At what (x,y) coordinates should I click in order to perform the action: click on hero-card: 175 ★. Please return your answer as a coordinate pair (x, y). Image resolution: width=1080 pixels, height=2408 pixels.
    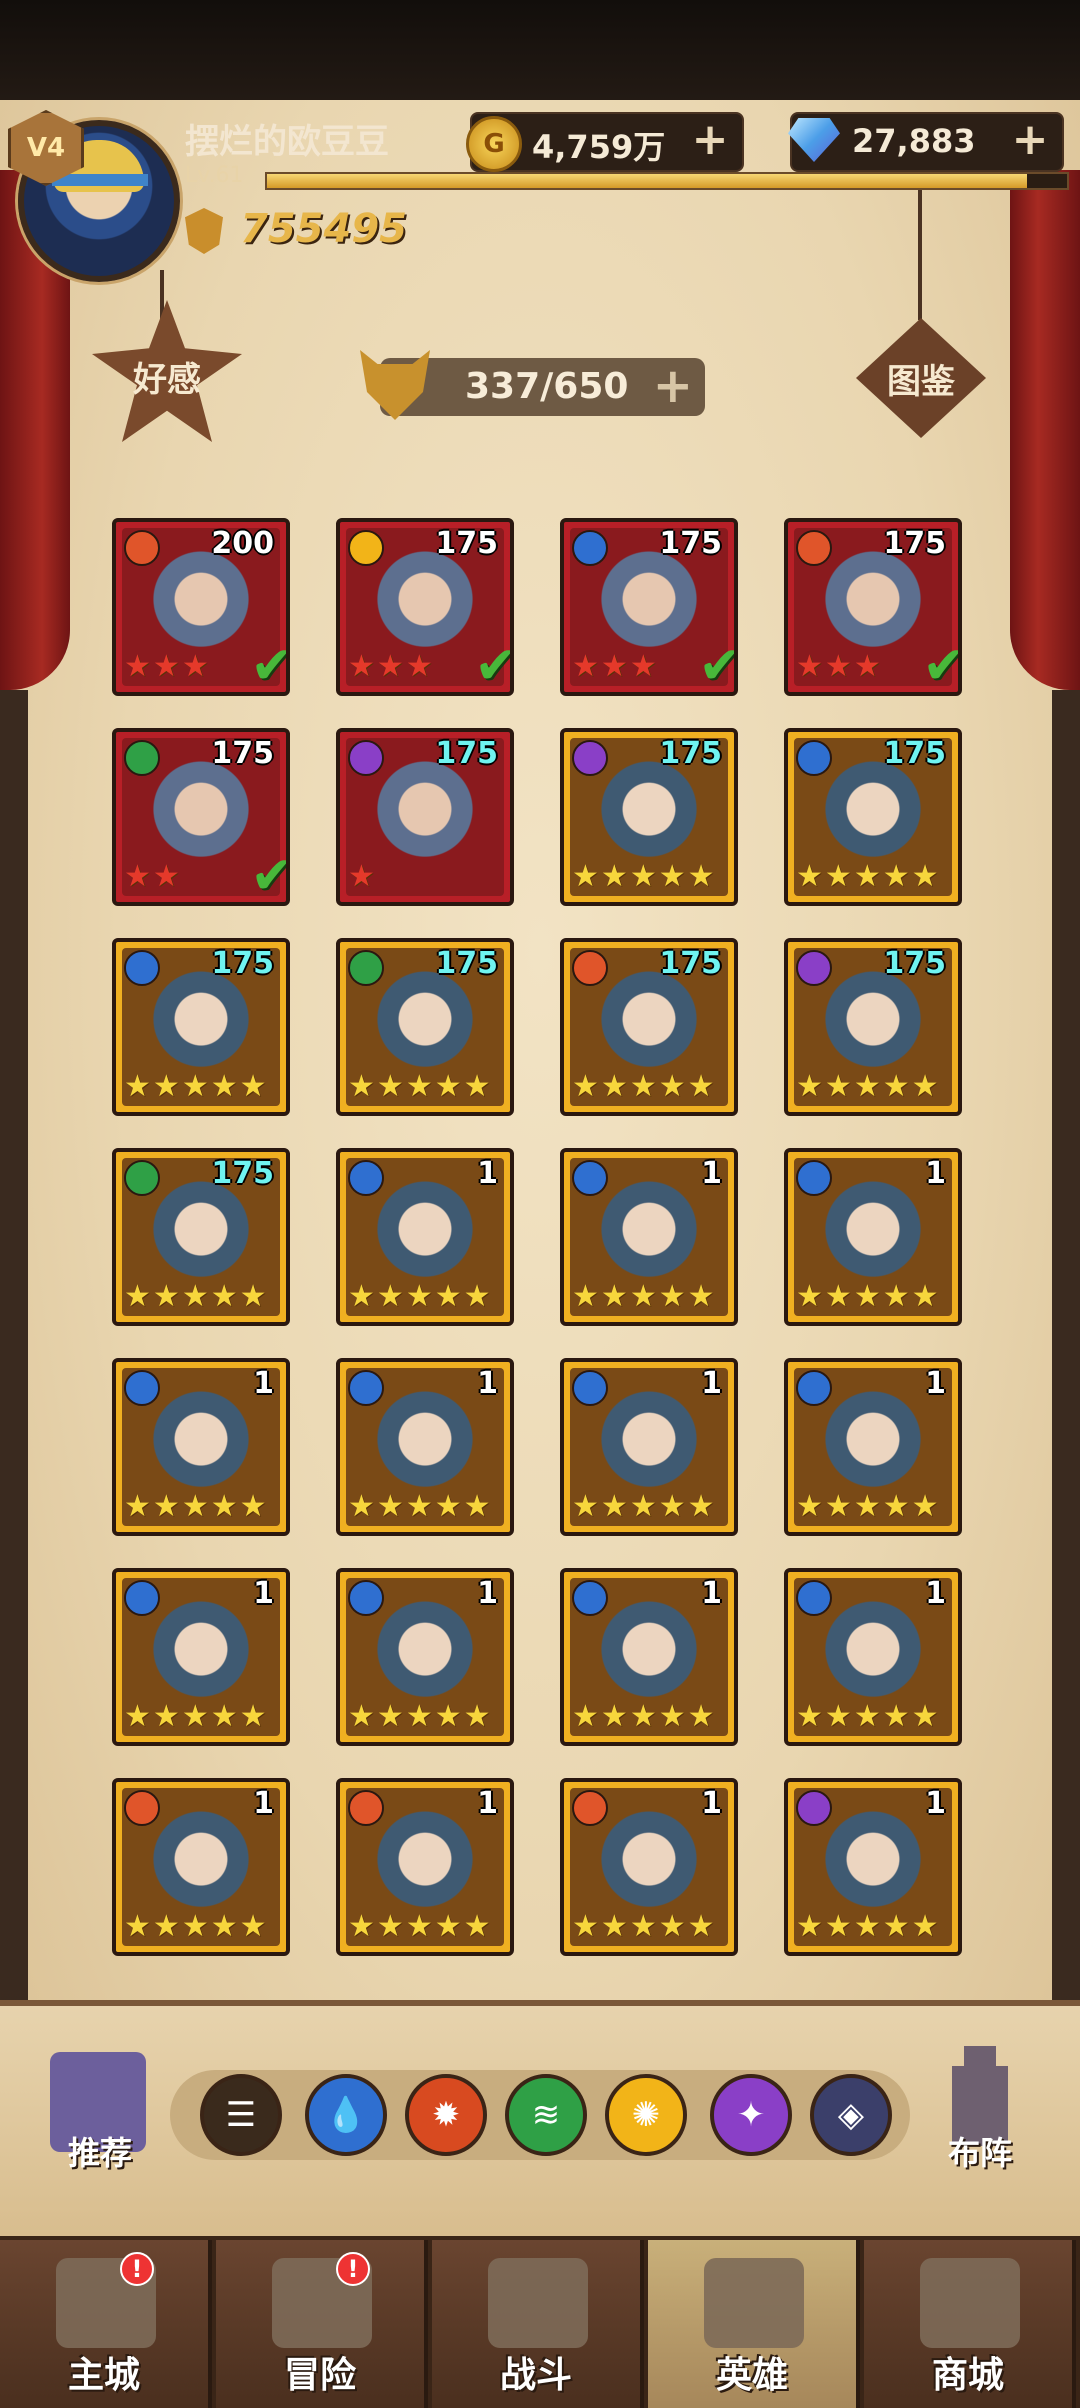
    Looking at the image, I should click on (425, 817).